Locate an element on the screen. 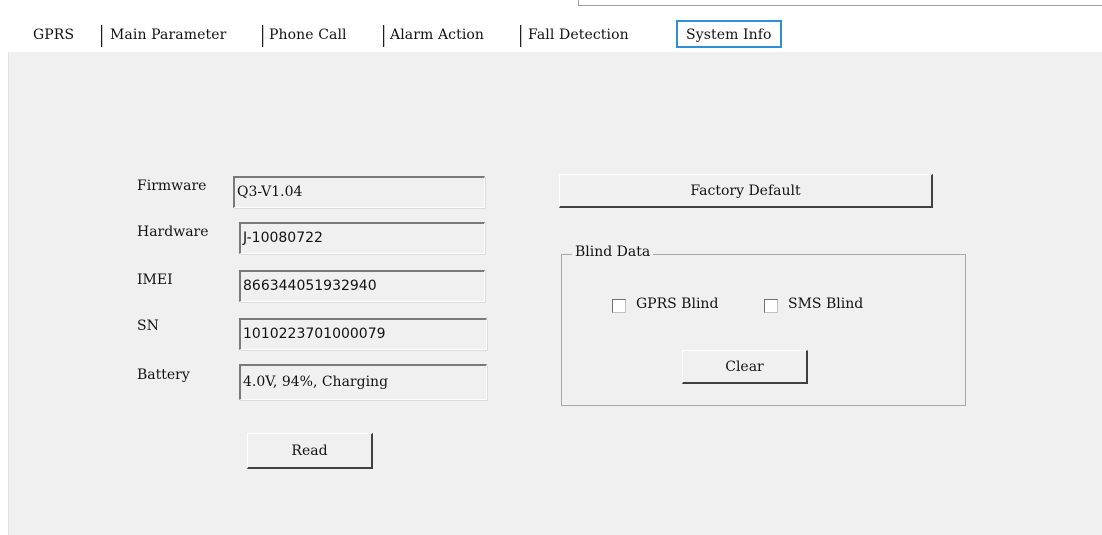 The height and width of the screenshot is (535, 1102). tab-alarm-action: Alarm Action is located at coordinates (437, 35).